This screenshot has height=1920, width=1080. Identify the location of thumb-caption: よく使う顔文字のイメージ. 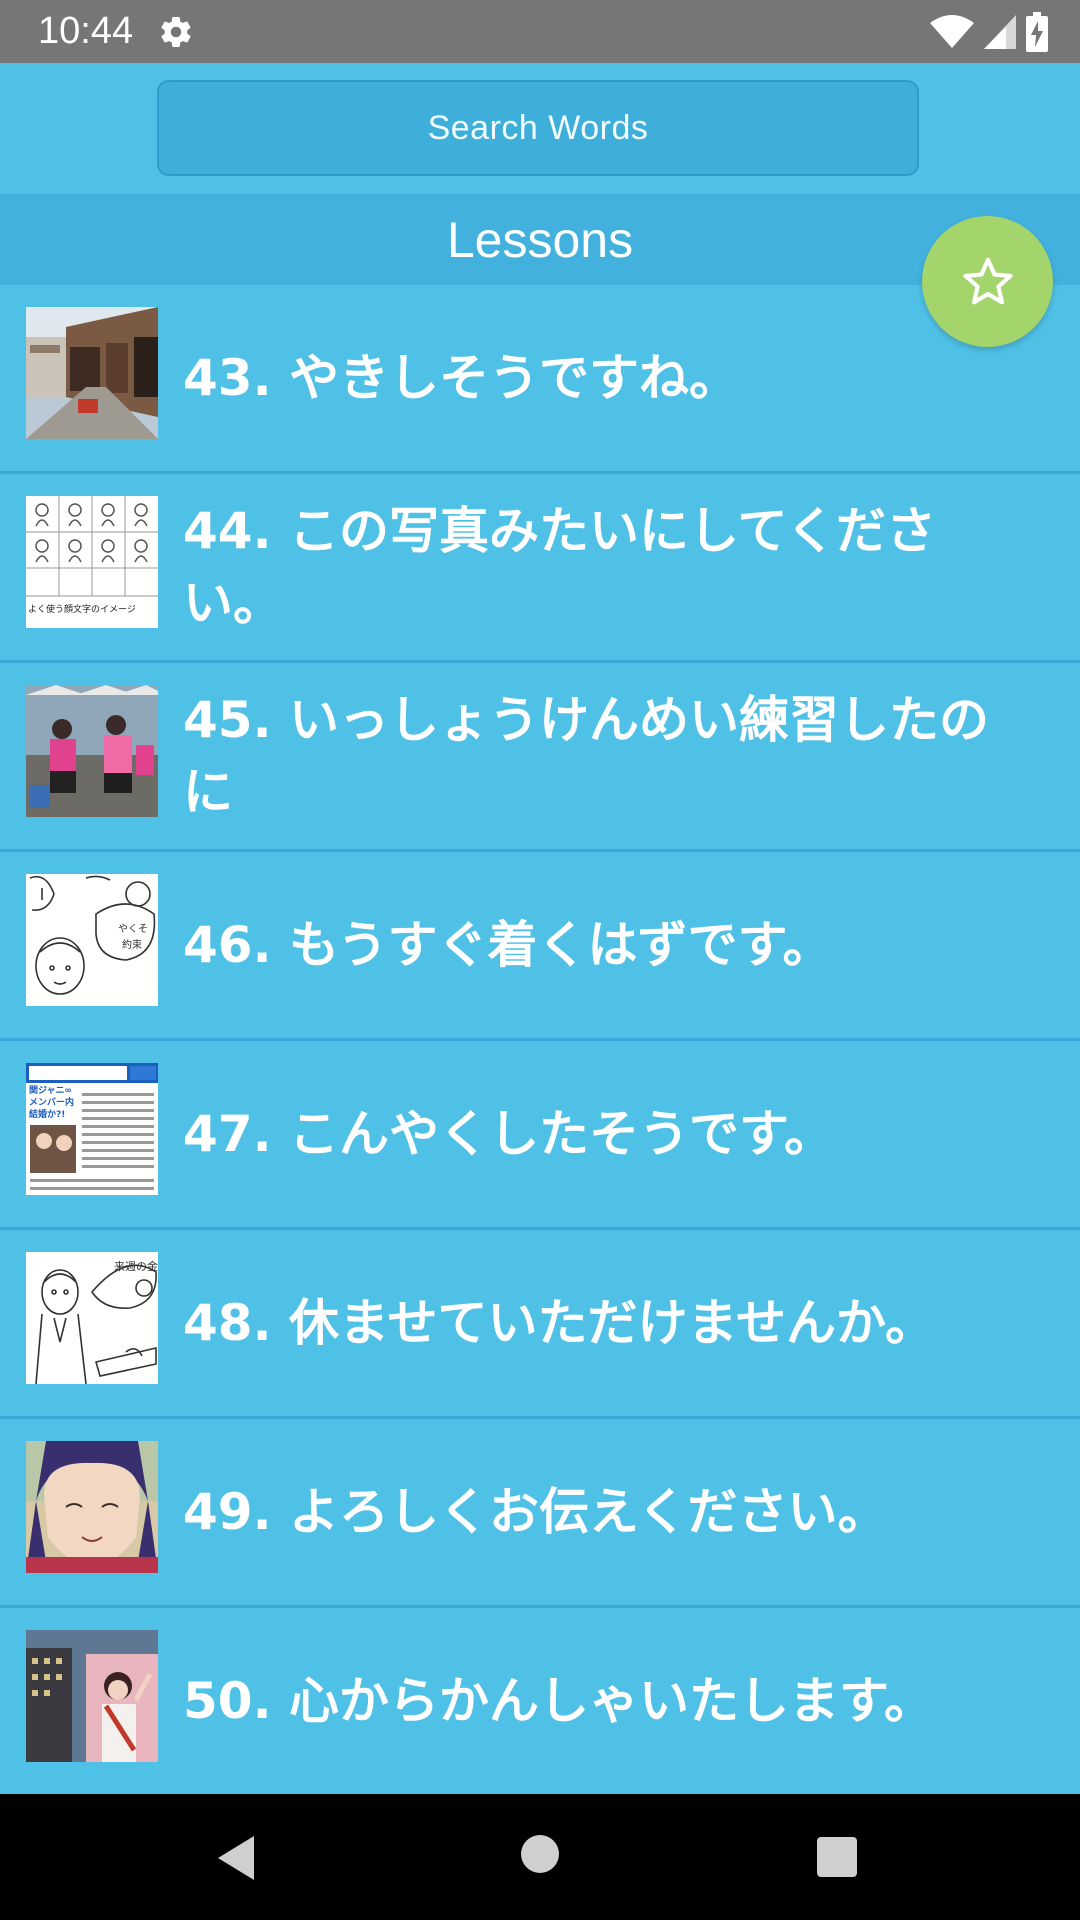
(82, 610).